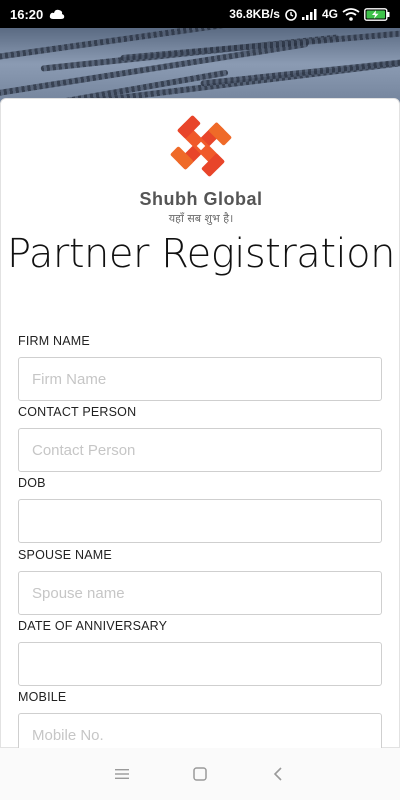 This screenshot has height=800, width=400. Describe the element at coordinates (200, 521) in the screenshot. I see `dob-input` at that location.